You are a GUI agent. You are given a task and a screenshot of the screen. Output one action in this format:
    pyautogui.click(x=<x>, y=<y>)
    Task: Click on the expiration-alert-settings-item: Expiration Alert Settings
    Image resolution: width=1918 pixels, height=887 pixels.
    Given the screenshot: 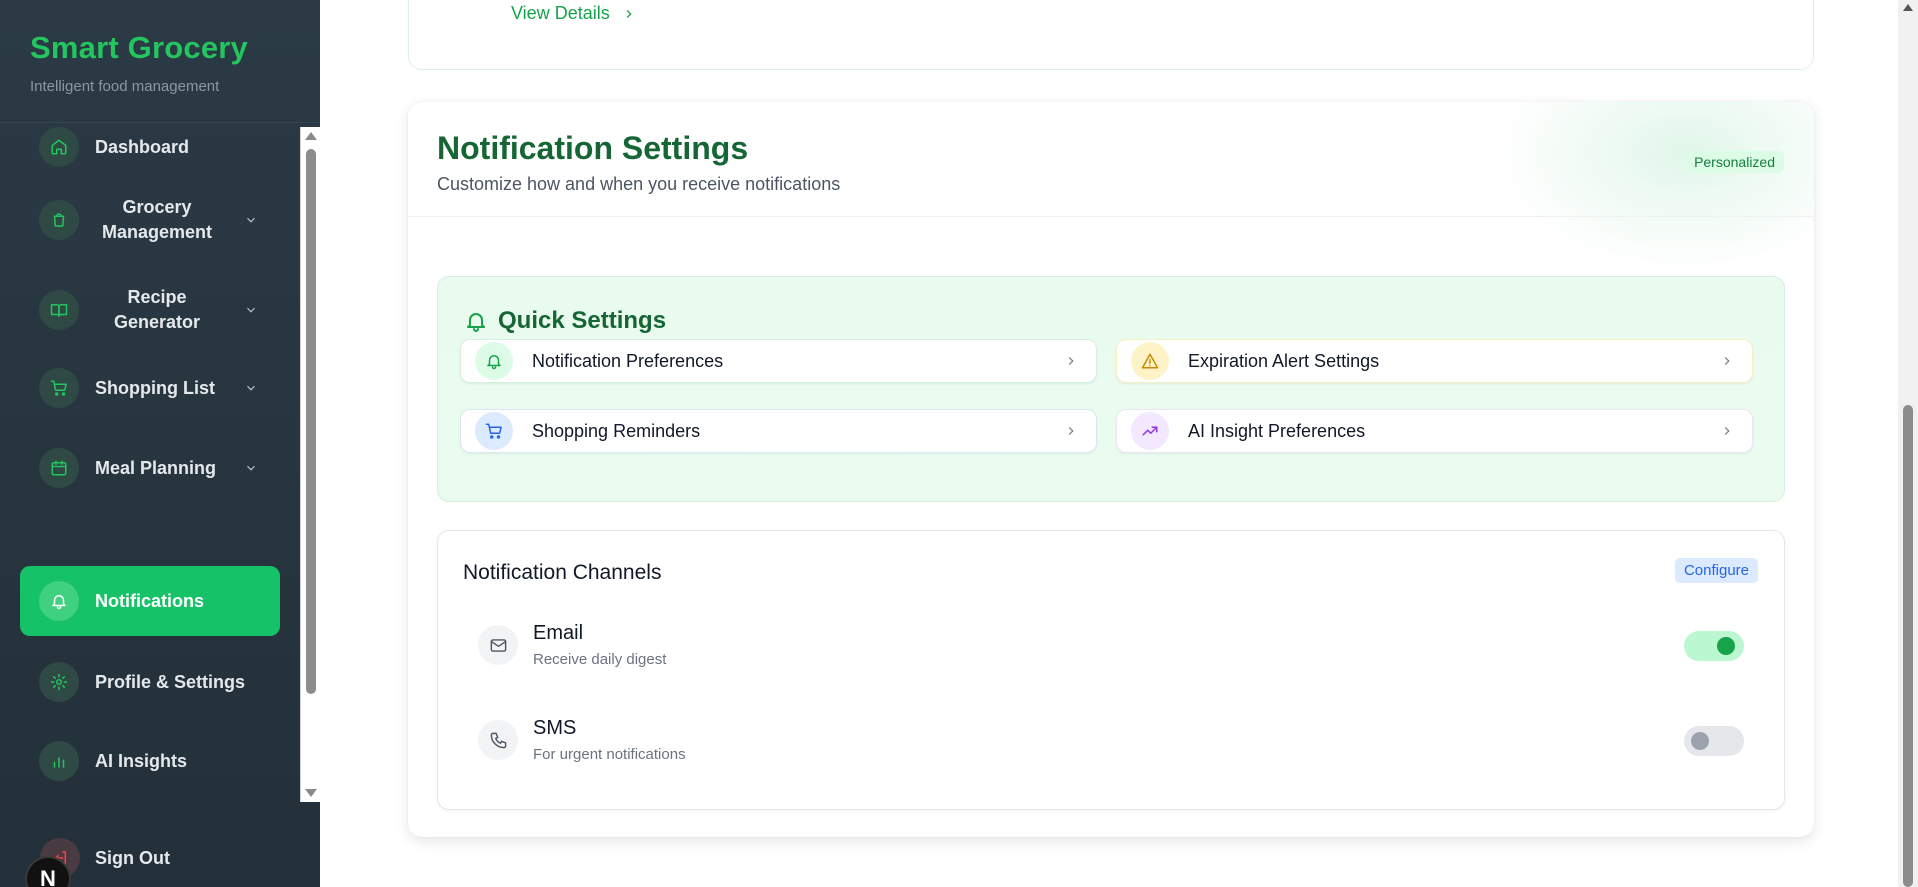 What is the action you would take?
    pyautogui.click(x=1434, y=361)
    